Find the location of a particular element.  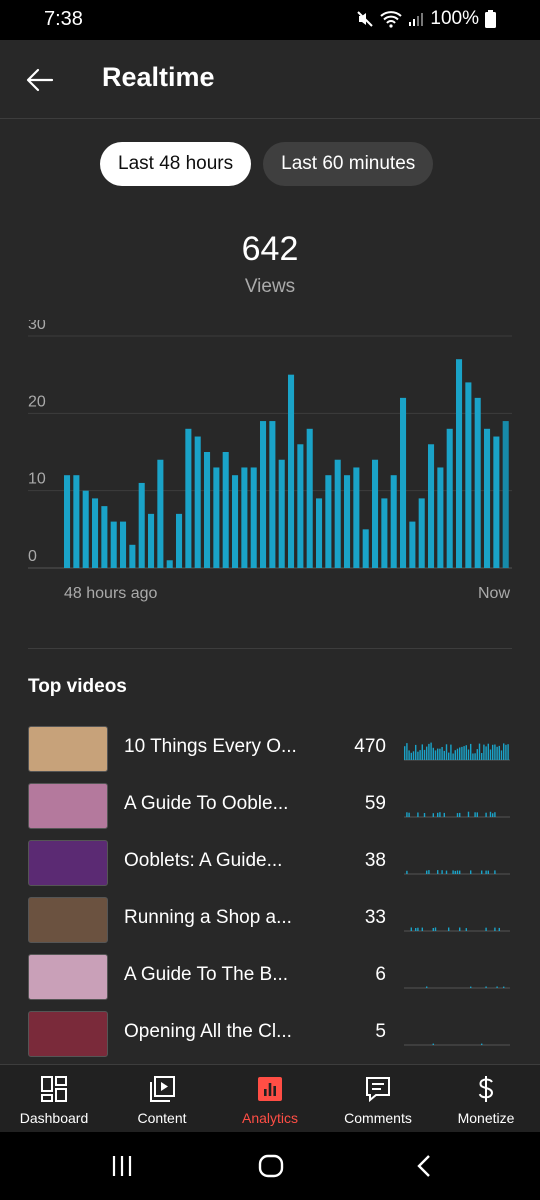

views-label: Views is located at coordinates (270, 286).